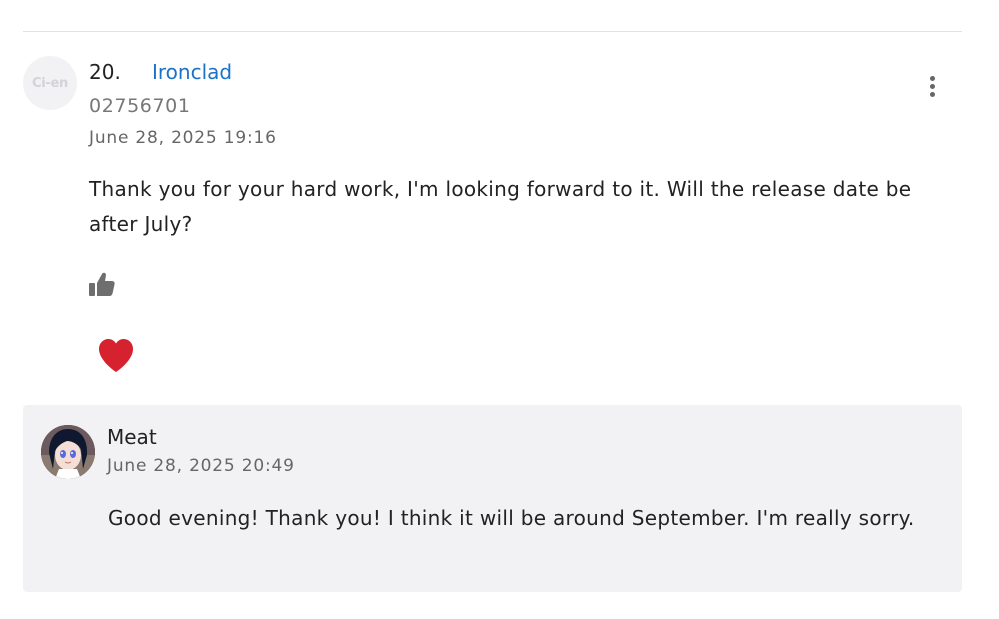  I want to click on heart-reaction-button, so click(116, 355).